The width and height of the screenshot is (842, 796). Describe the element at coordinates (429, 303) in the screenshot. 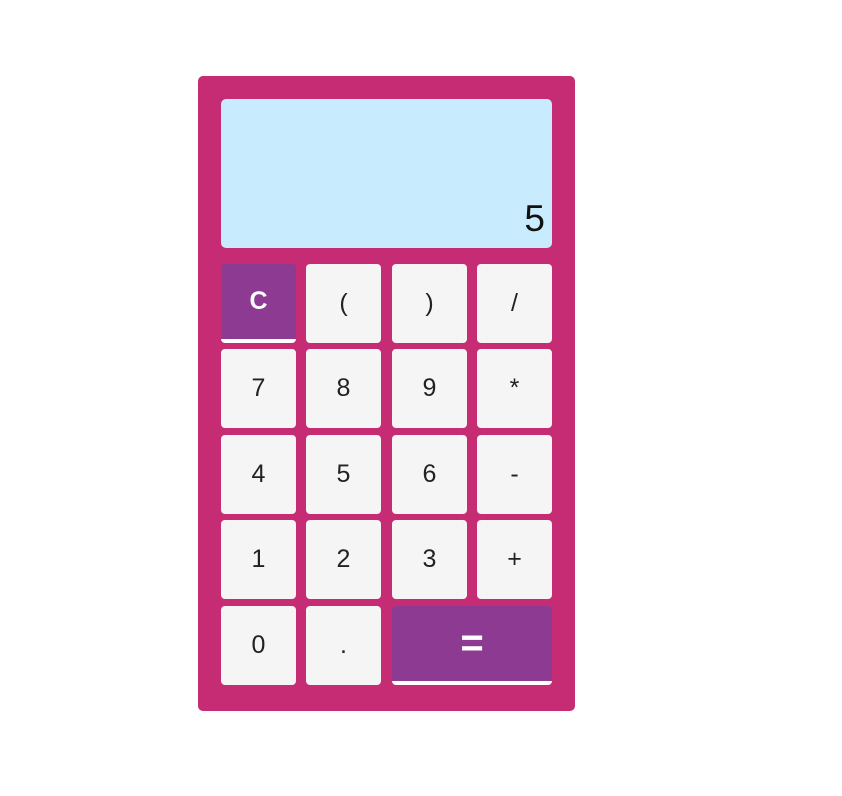

I see `close-paren-button: )` at that location.